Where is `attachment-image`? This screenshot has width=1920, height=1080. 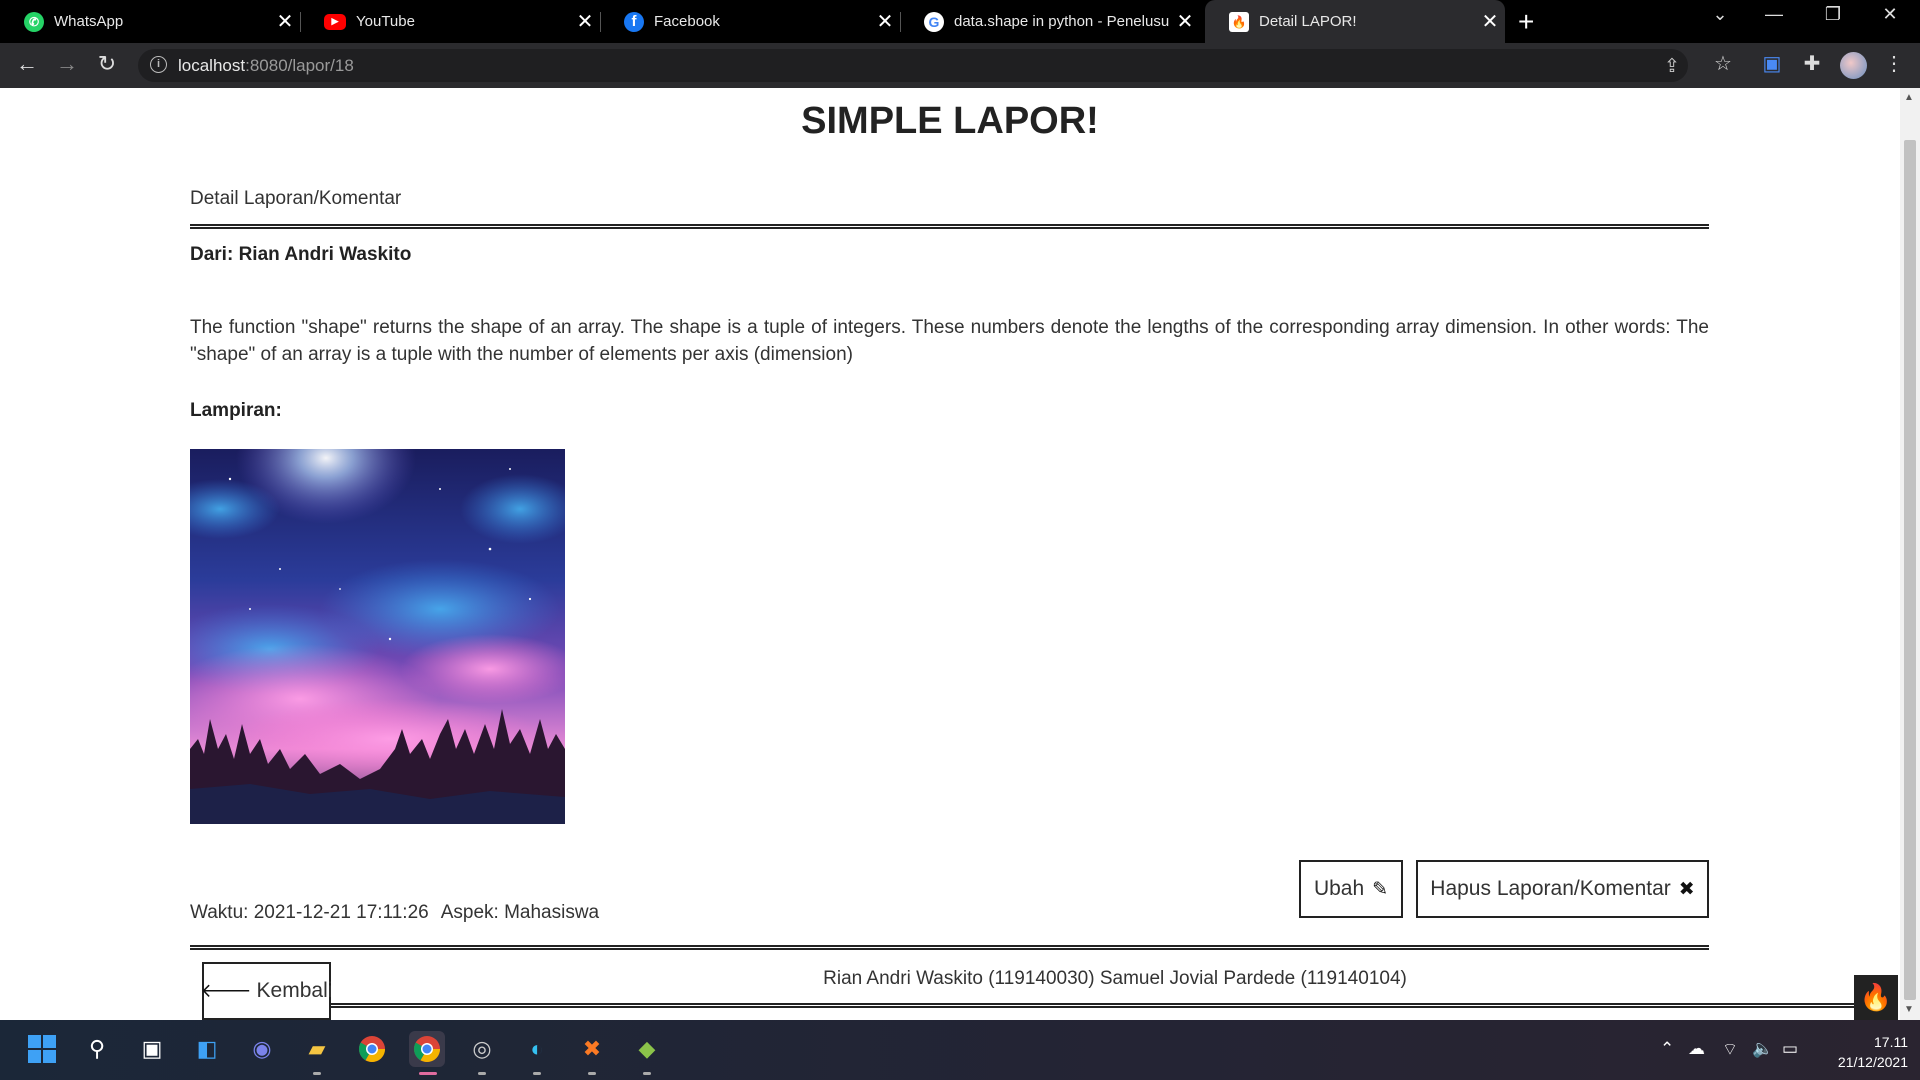
attachment-image is located at coordinates (377, 636).